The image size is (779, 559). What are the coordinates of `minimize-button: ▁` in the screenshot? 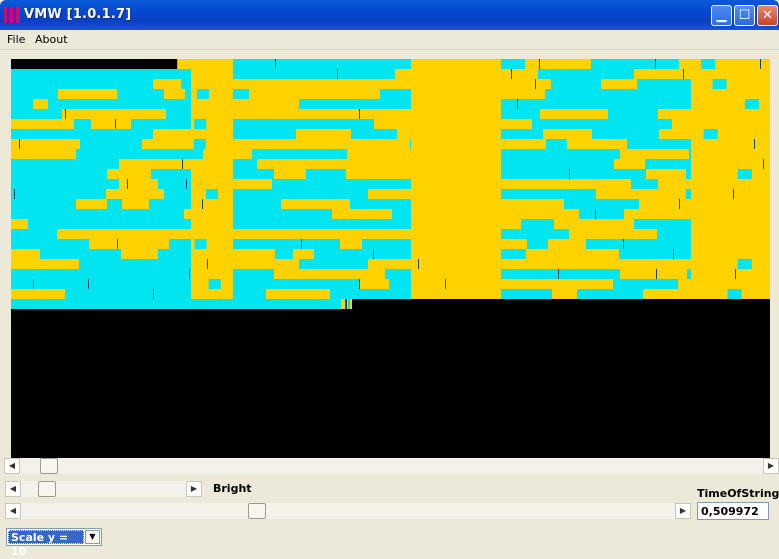 It's located at (721, 15).